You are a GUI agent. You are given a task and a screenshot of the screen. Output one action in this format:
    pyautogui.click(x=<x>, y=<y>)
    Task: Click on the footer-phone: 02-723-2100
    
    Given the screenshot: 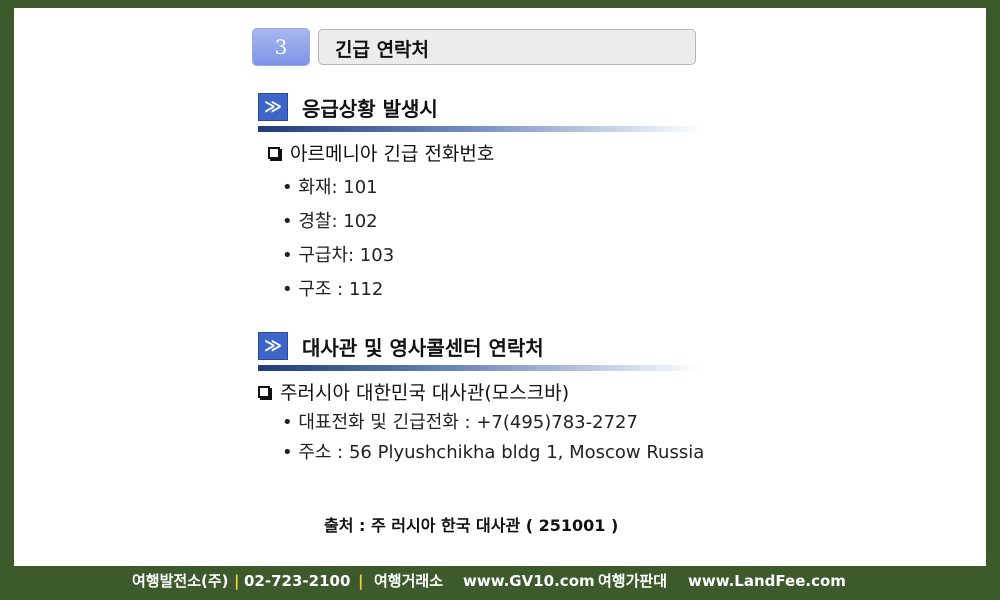 What is the action you would take?
    pyautogui.click(x=297, y=581)
    